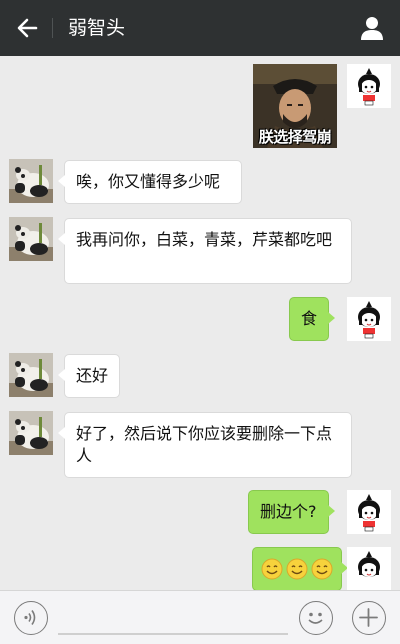 This screenshot has width=400, height=644. I want to click on emoji-button, so click(316, 618).